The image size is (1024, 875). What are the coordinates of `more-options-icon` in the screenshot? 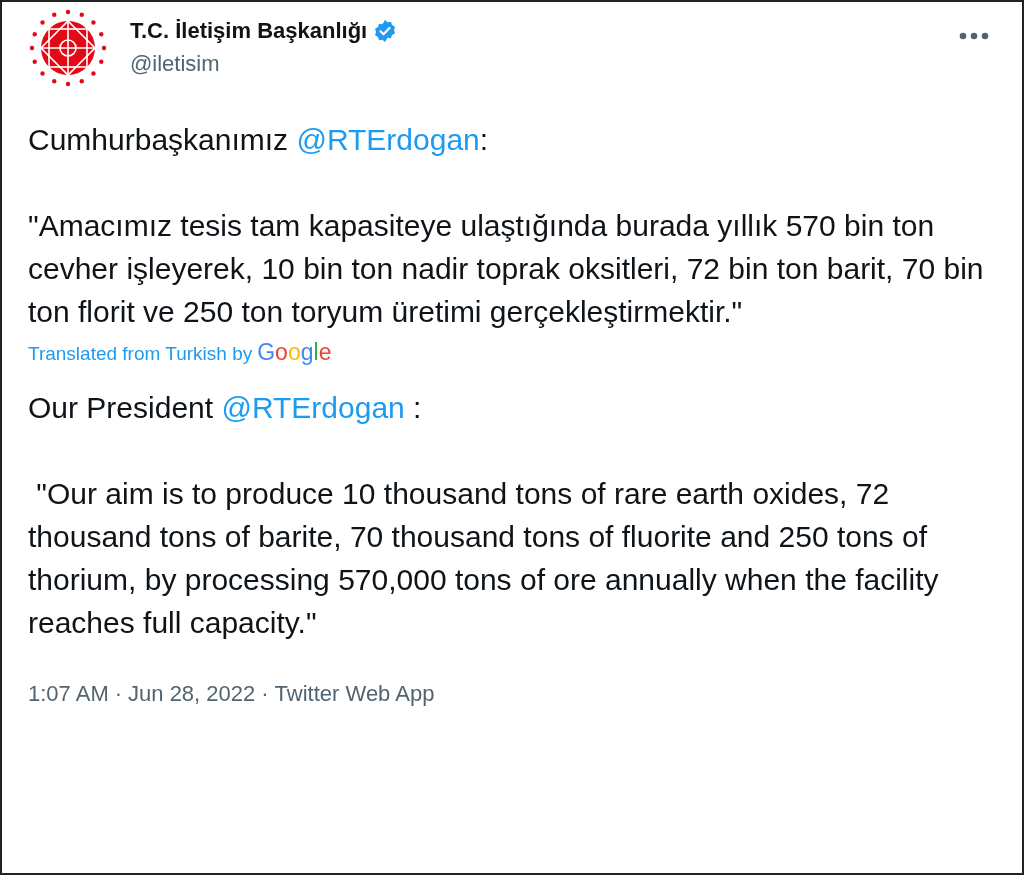 It's located at (974, 36).